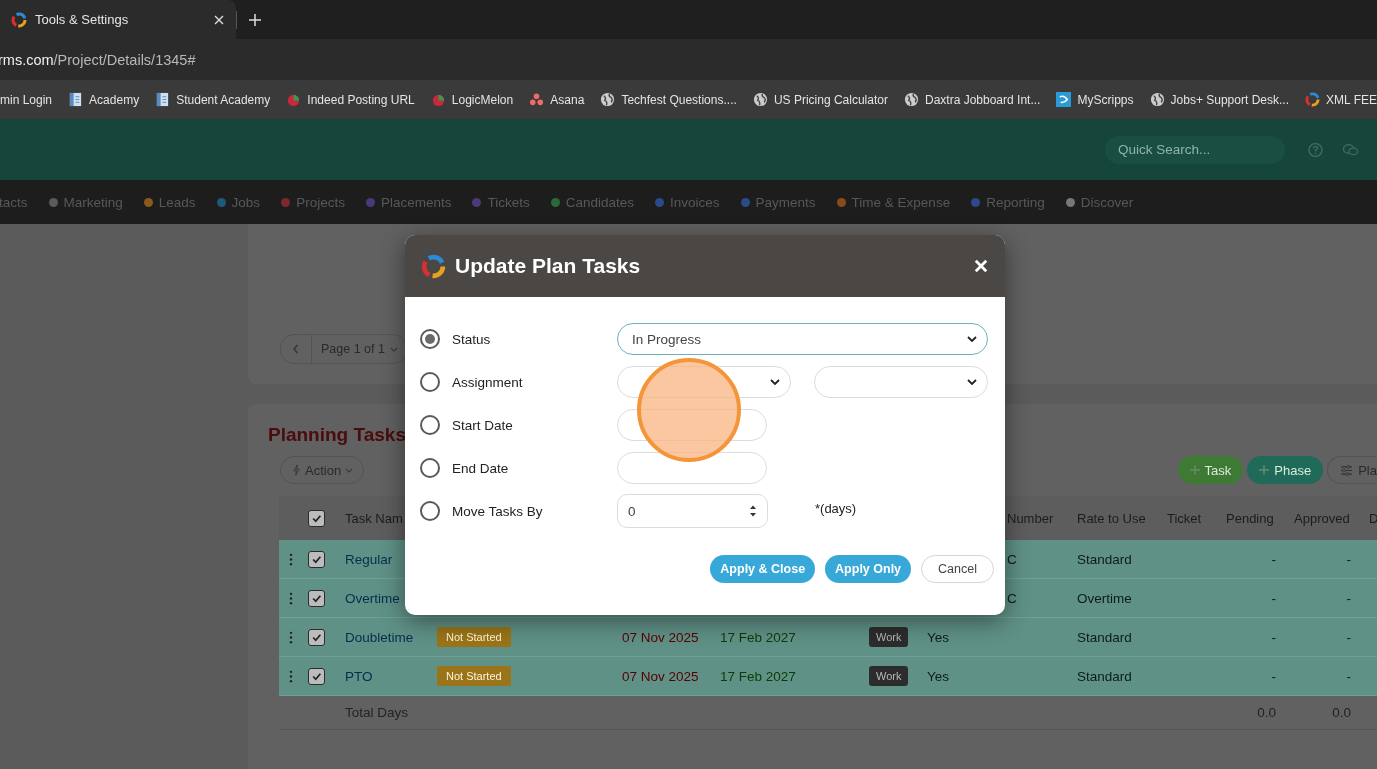 The width and height of the screenshot is (1377, 769). Describe the element at coordinates (1373, 518) in the screenshot. I see `column-header: D` at that location.